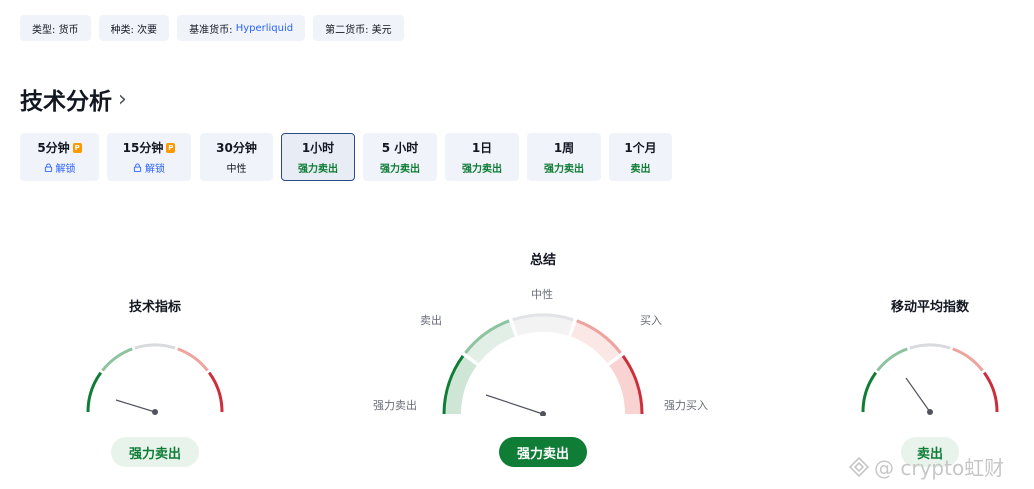  I want to click on tag-quote-currency: 第二货币: 美元, so click(358, 28).